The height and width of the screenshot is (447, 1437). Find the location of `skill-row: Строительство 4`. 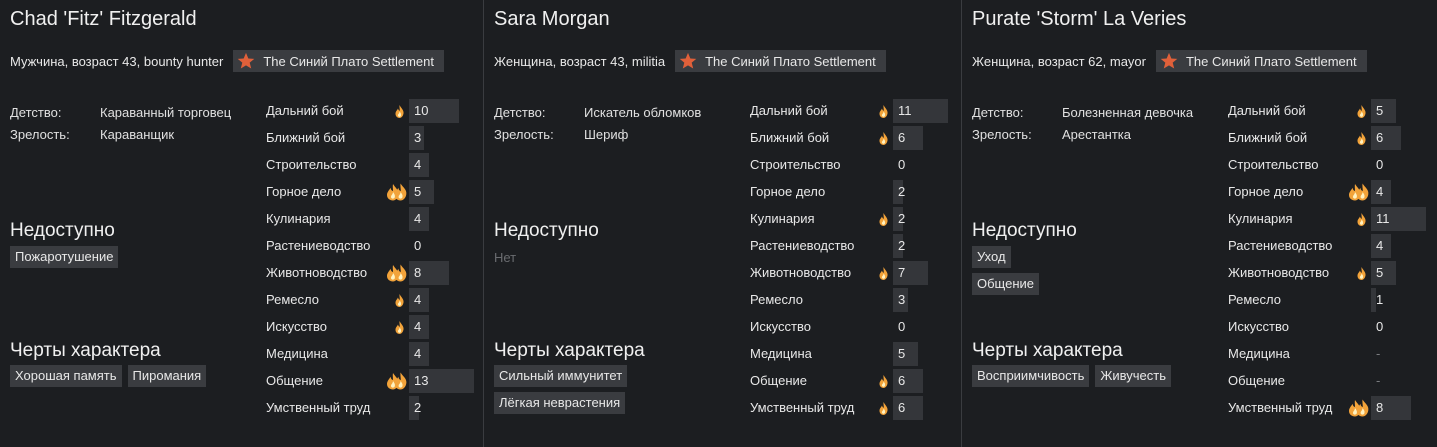

skill-row: Строительство 4 is located at coordinates (371, 165).